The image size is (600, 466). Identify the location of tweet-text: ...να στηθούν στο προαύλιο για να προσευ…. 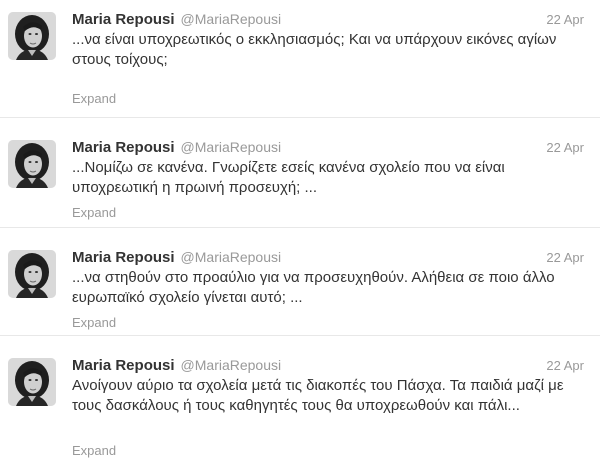
(313, 287).